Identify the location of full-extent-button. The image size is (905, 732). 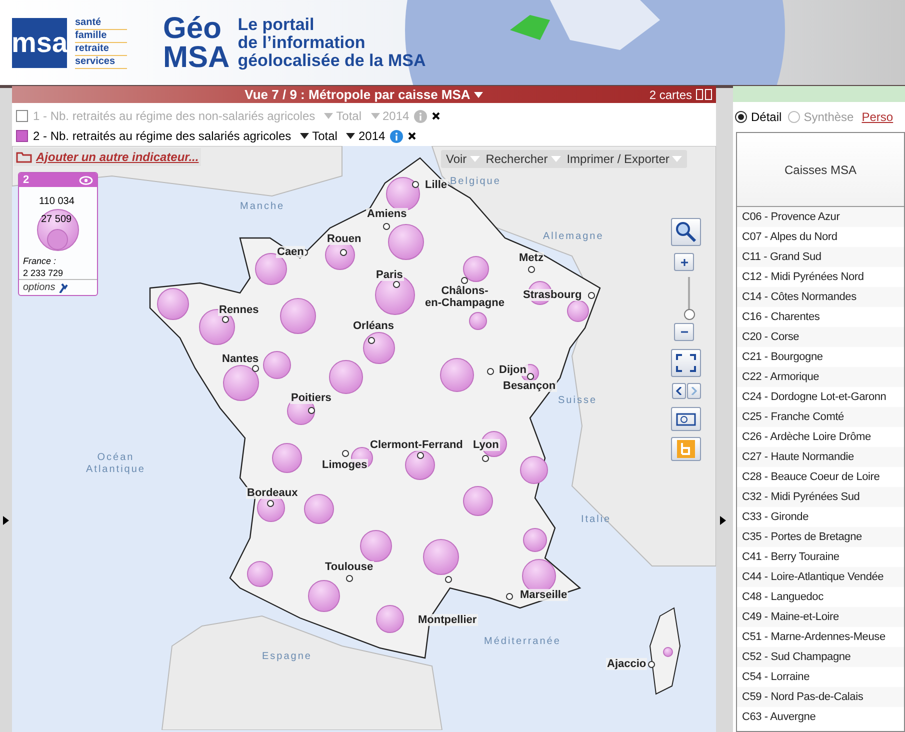
(686, 363).